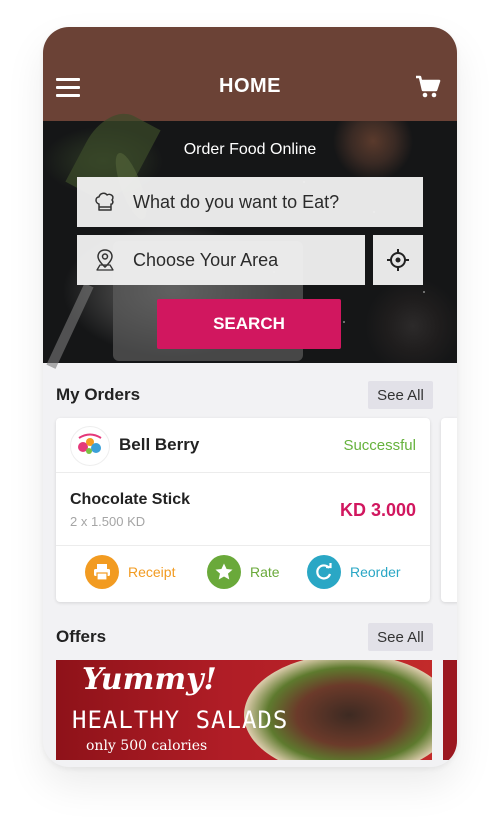  What do you see at coordinates (243, 572) in the screenshot?
I see `rate-button: Rate` at bounding box center [243, 572].